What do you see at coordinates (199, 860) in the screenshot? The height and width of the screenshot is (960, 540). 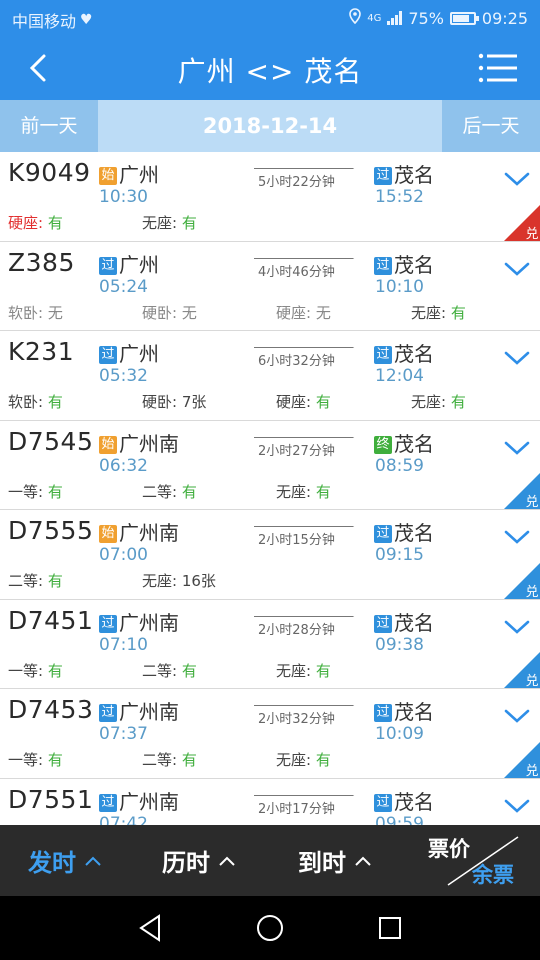 I see `sort-duration-button: 历时` at bounding box center [199, 860].